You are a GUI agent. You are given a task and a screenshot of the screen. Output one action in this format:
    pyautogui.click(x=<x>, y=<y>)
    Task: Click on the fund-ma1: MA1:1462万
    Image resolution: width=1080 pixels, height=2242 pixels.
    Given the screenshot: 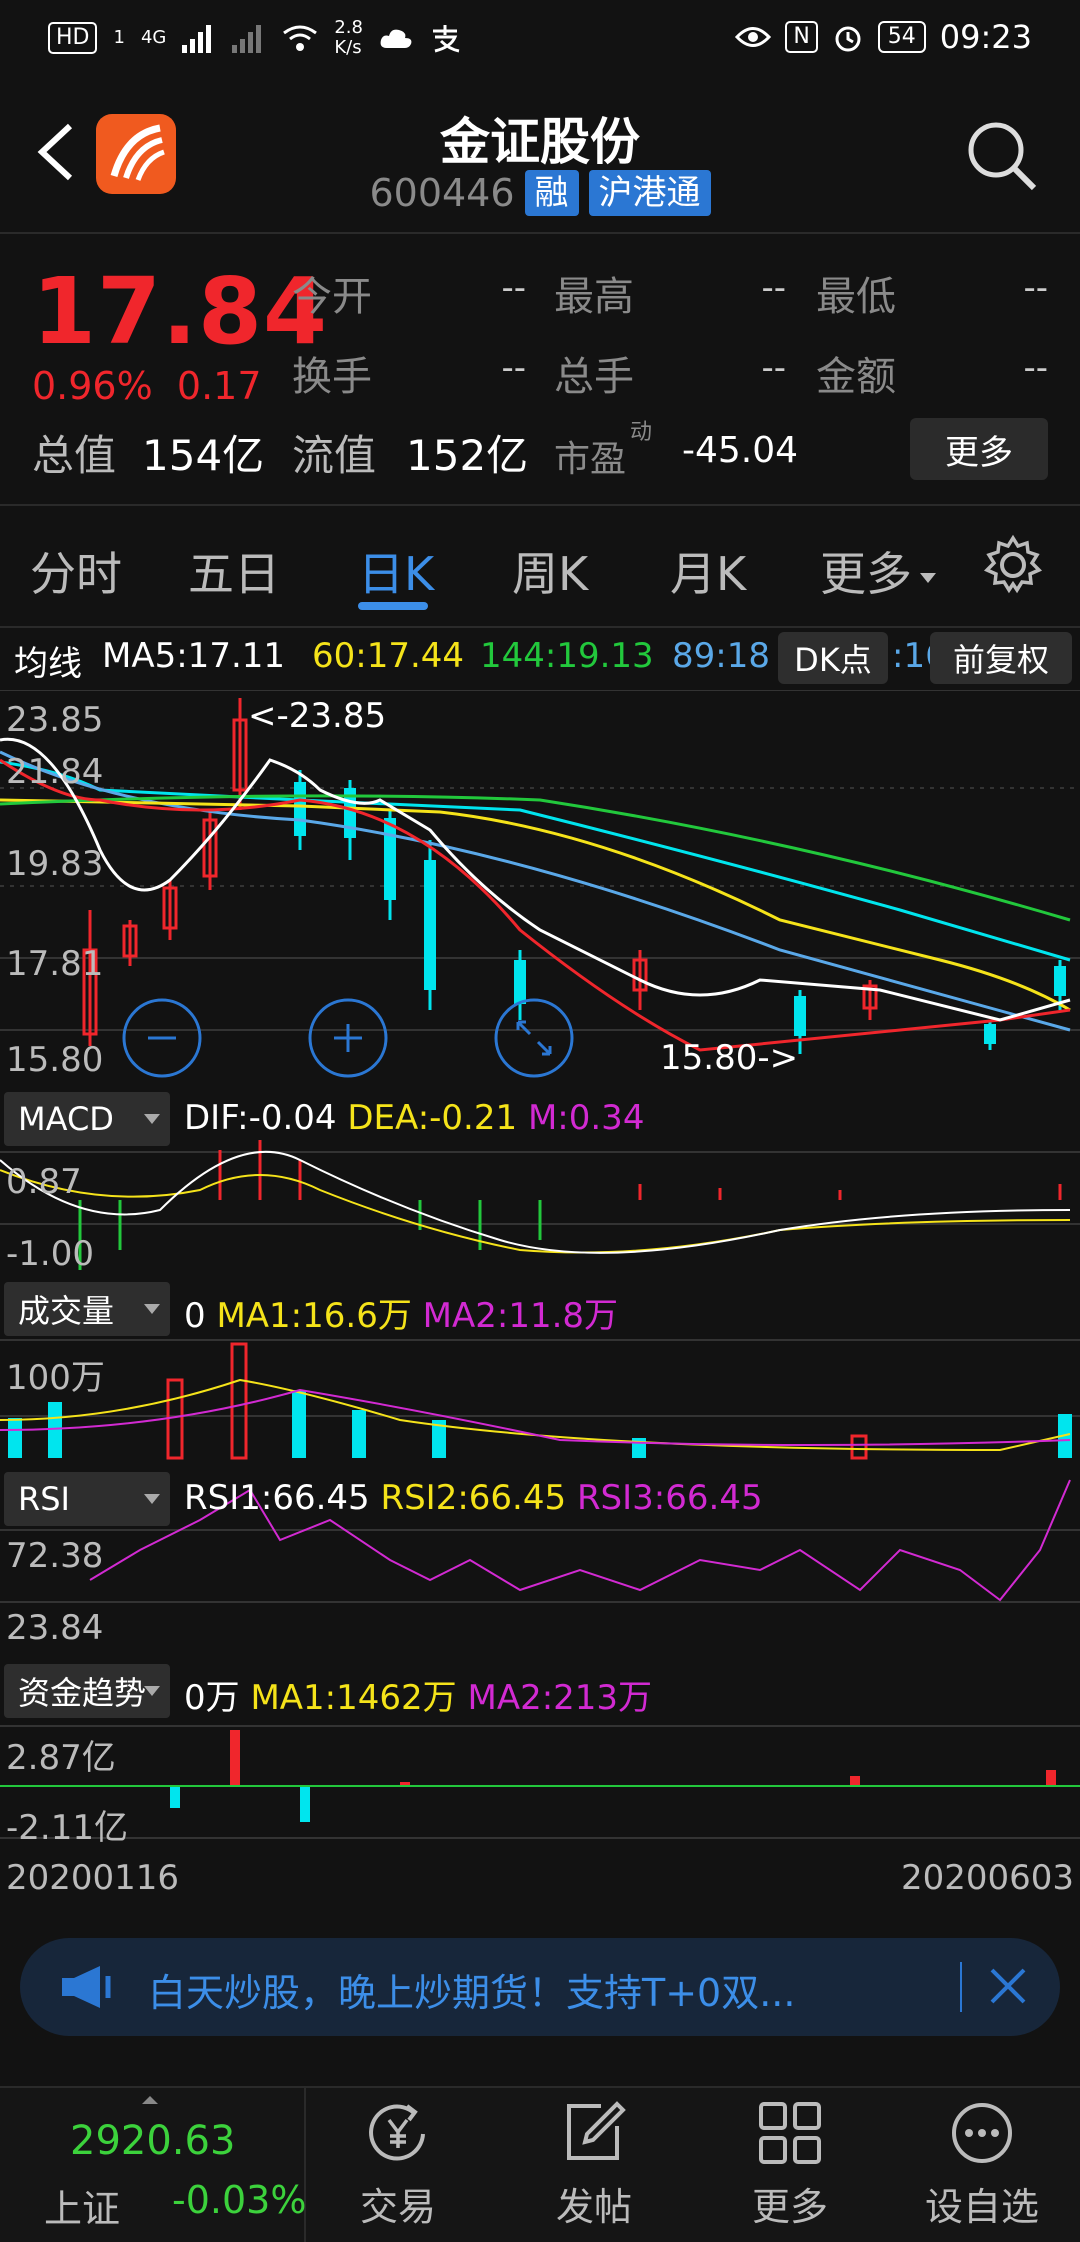 What is the action you would take?
    pyautogui.click(x=353, y=1698)
    